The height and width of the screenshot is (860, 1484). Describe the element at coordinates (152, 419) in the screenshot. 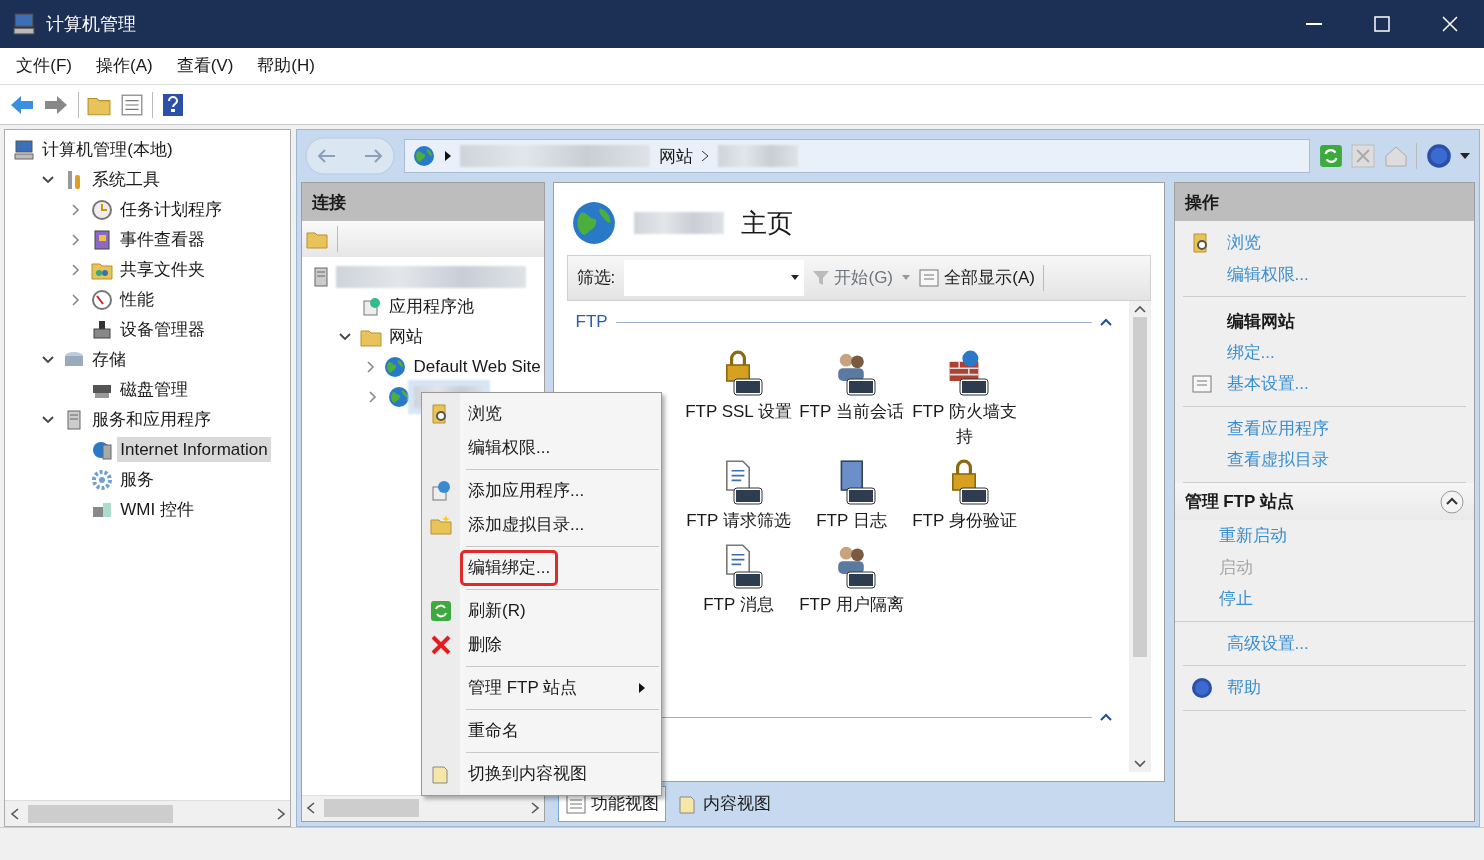

I see `tree-item: 服务和应用程序` at that location.